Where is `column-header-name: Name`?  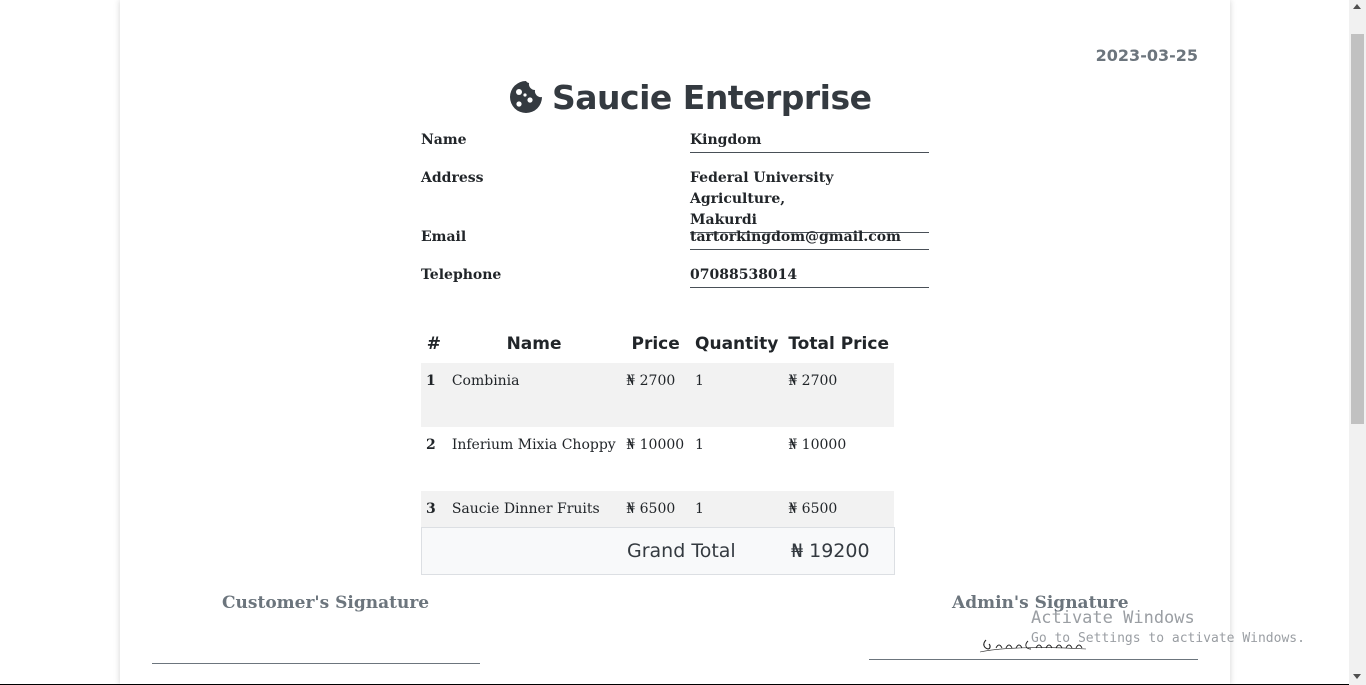
column-header-name: Name is located at coordinates (534, 344).